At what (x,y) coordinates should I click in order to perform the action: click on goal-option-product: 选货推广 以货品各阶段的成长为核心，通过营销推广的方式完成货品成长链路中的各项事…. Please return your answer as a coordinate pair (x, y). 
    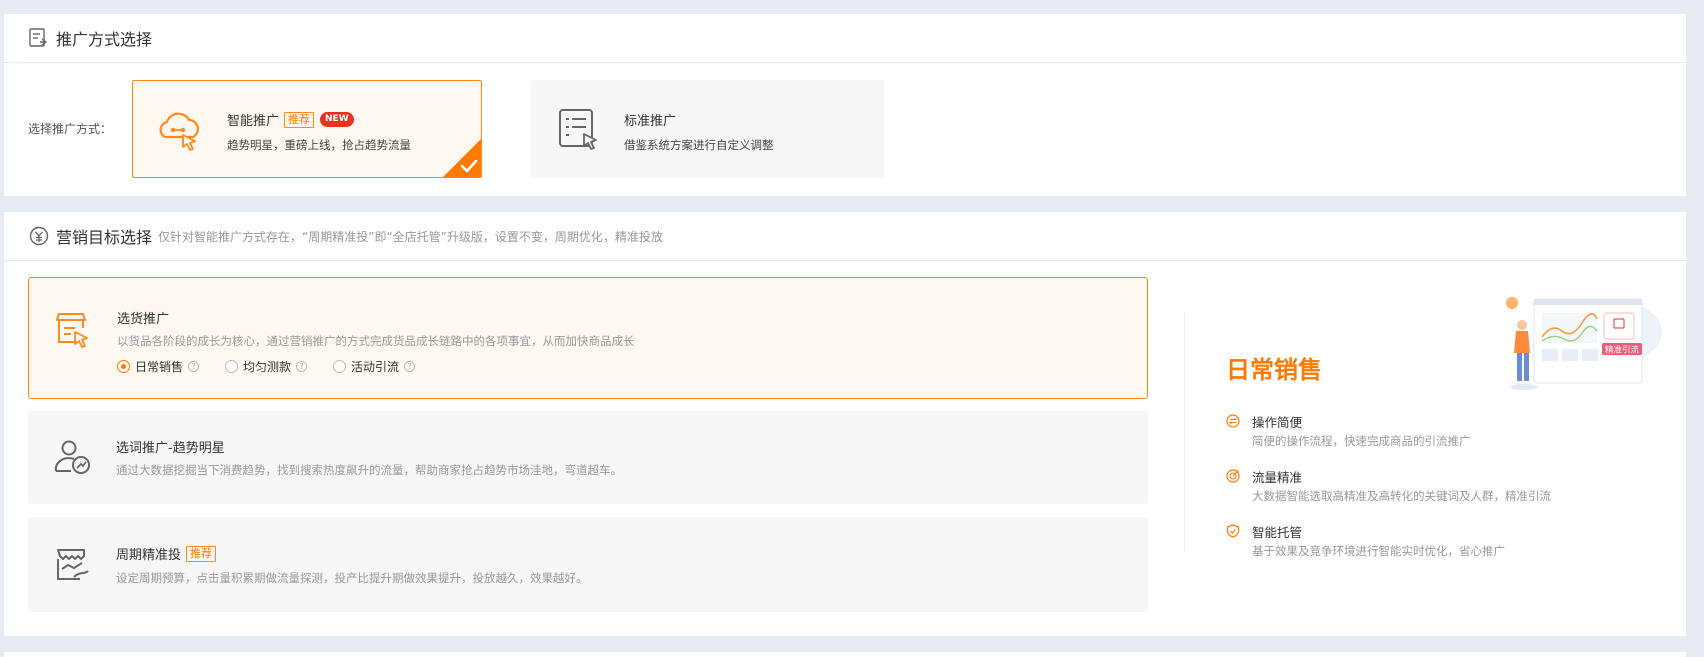
    Looking at the image, I should click on (588, 338).